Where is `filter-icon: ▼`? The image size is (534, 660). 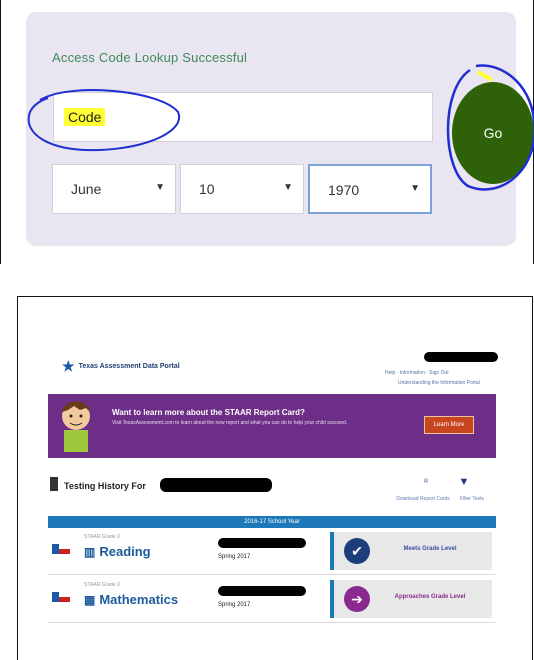 filter-icon: ▼ is located at coordinates (464, 482).